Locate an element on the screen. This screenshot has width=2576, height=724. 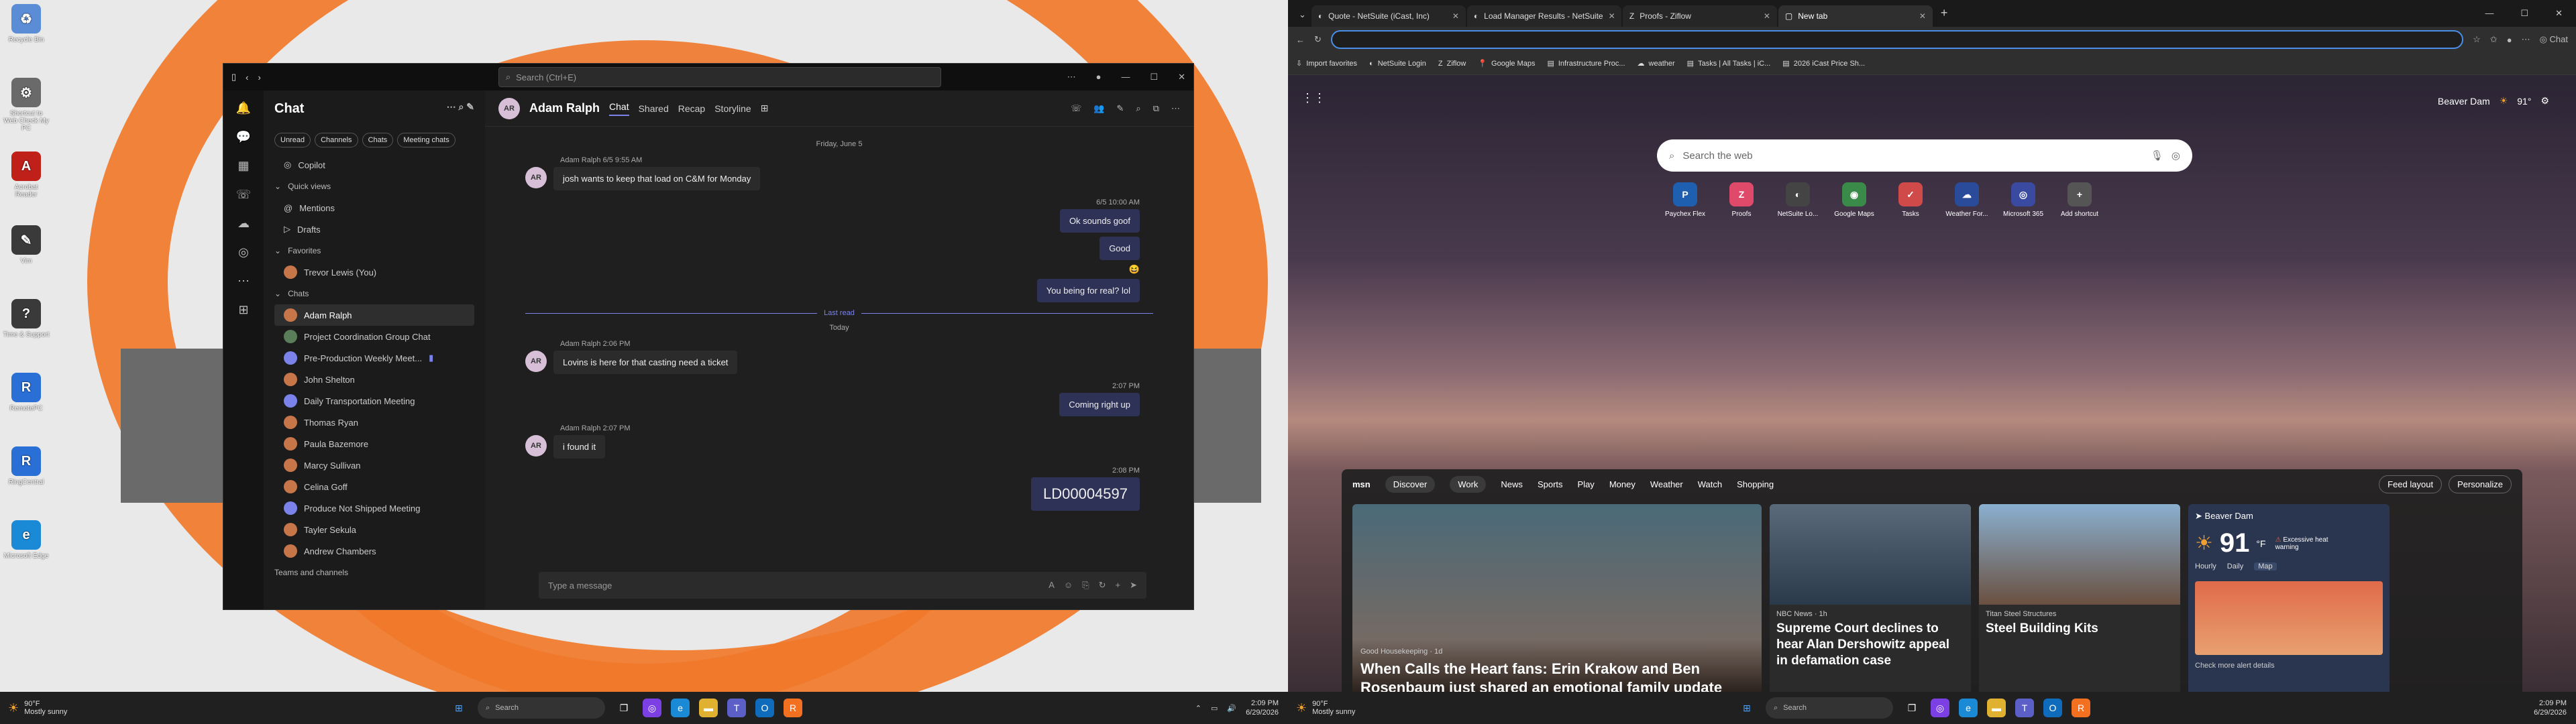
apps-icon: ⊞ is located at coordinates (243, 310).